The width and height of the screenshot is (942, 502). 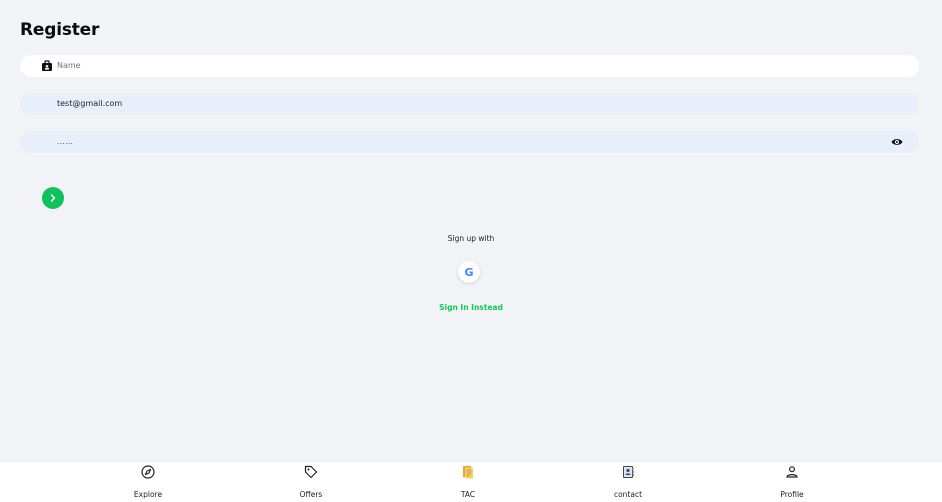 I want to click on name-input, so click(x=467, y=66).